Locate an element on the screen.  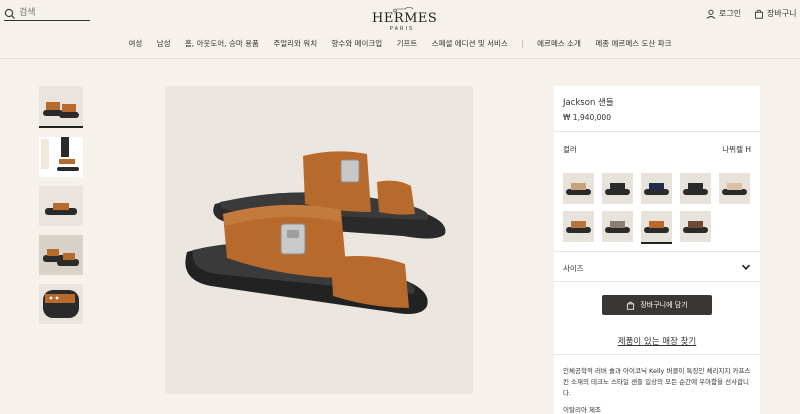
hermes-logo: HERMES PARIS is located at coordinates (405, 19).